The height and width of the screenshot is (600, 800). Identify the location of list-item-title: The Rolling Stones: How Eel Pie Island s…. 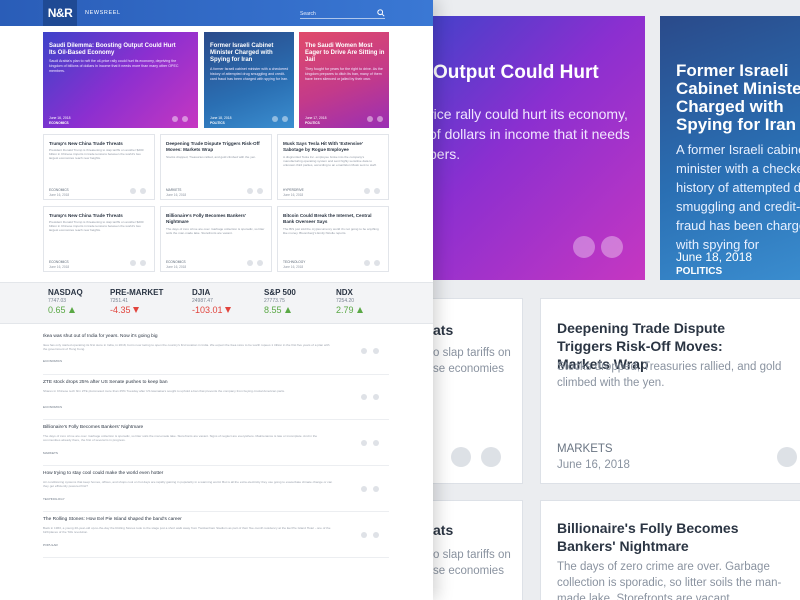
(112, 519).